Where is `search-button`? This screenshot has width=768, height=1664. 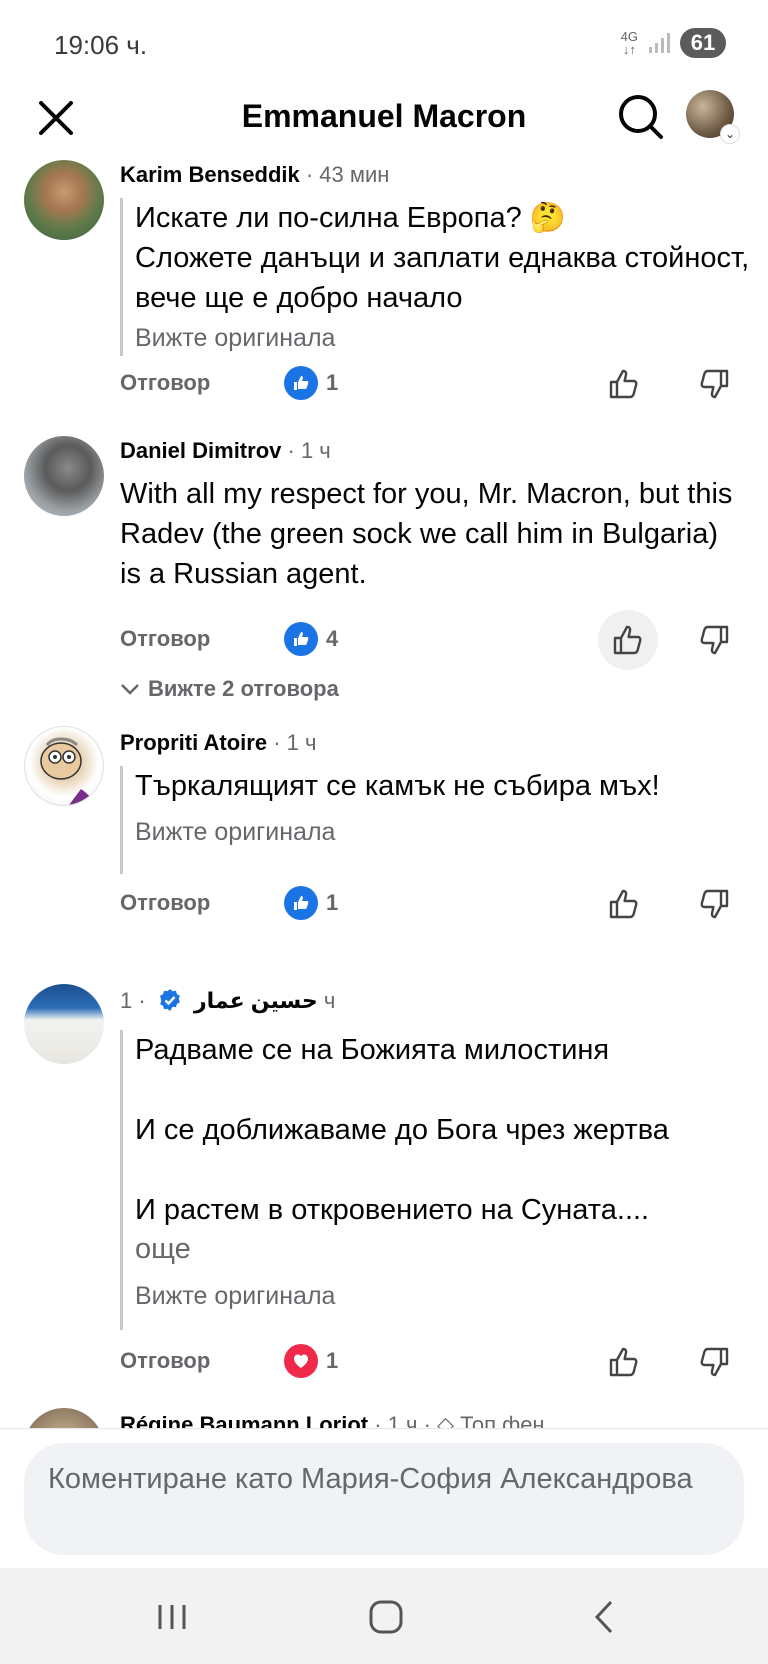
search-button is located at coordinates (641, 117).